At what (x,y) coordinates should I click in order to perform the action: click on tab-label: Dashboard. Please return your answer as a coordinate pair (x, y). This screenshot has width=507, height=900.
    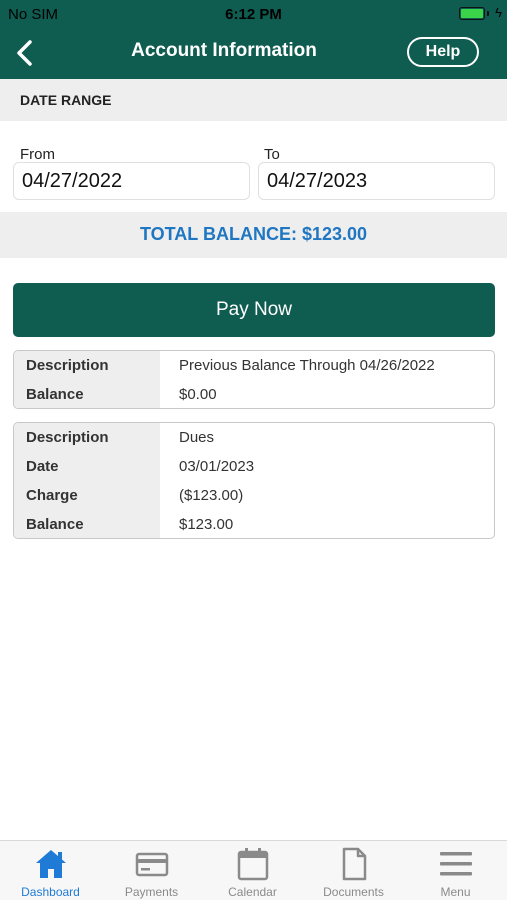
    Looking at the image, I should click on (50, 892).